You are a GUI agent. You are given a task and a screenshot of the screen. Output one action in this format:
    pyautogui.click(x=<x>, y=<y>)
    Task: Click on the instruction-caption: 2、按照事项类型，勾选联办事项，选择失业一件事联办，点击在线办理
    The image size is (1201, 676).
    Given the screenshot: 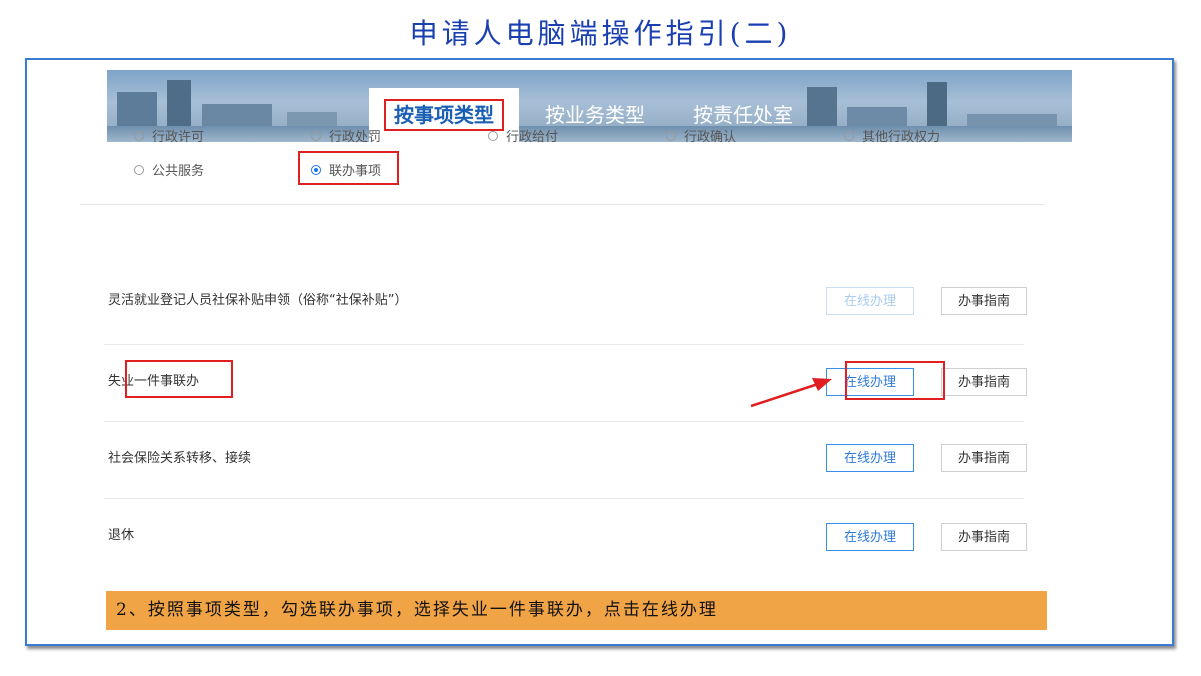 What is the action you would take?
    pyautogui.click(x=576, y=610)
    